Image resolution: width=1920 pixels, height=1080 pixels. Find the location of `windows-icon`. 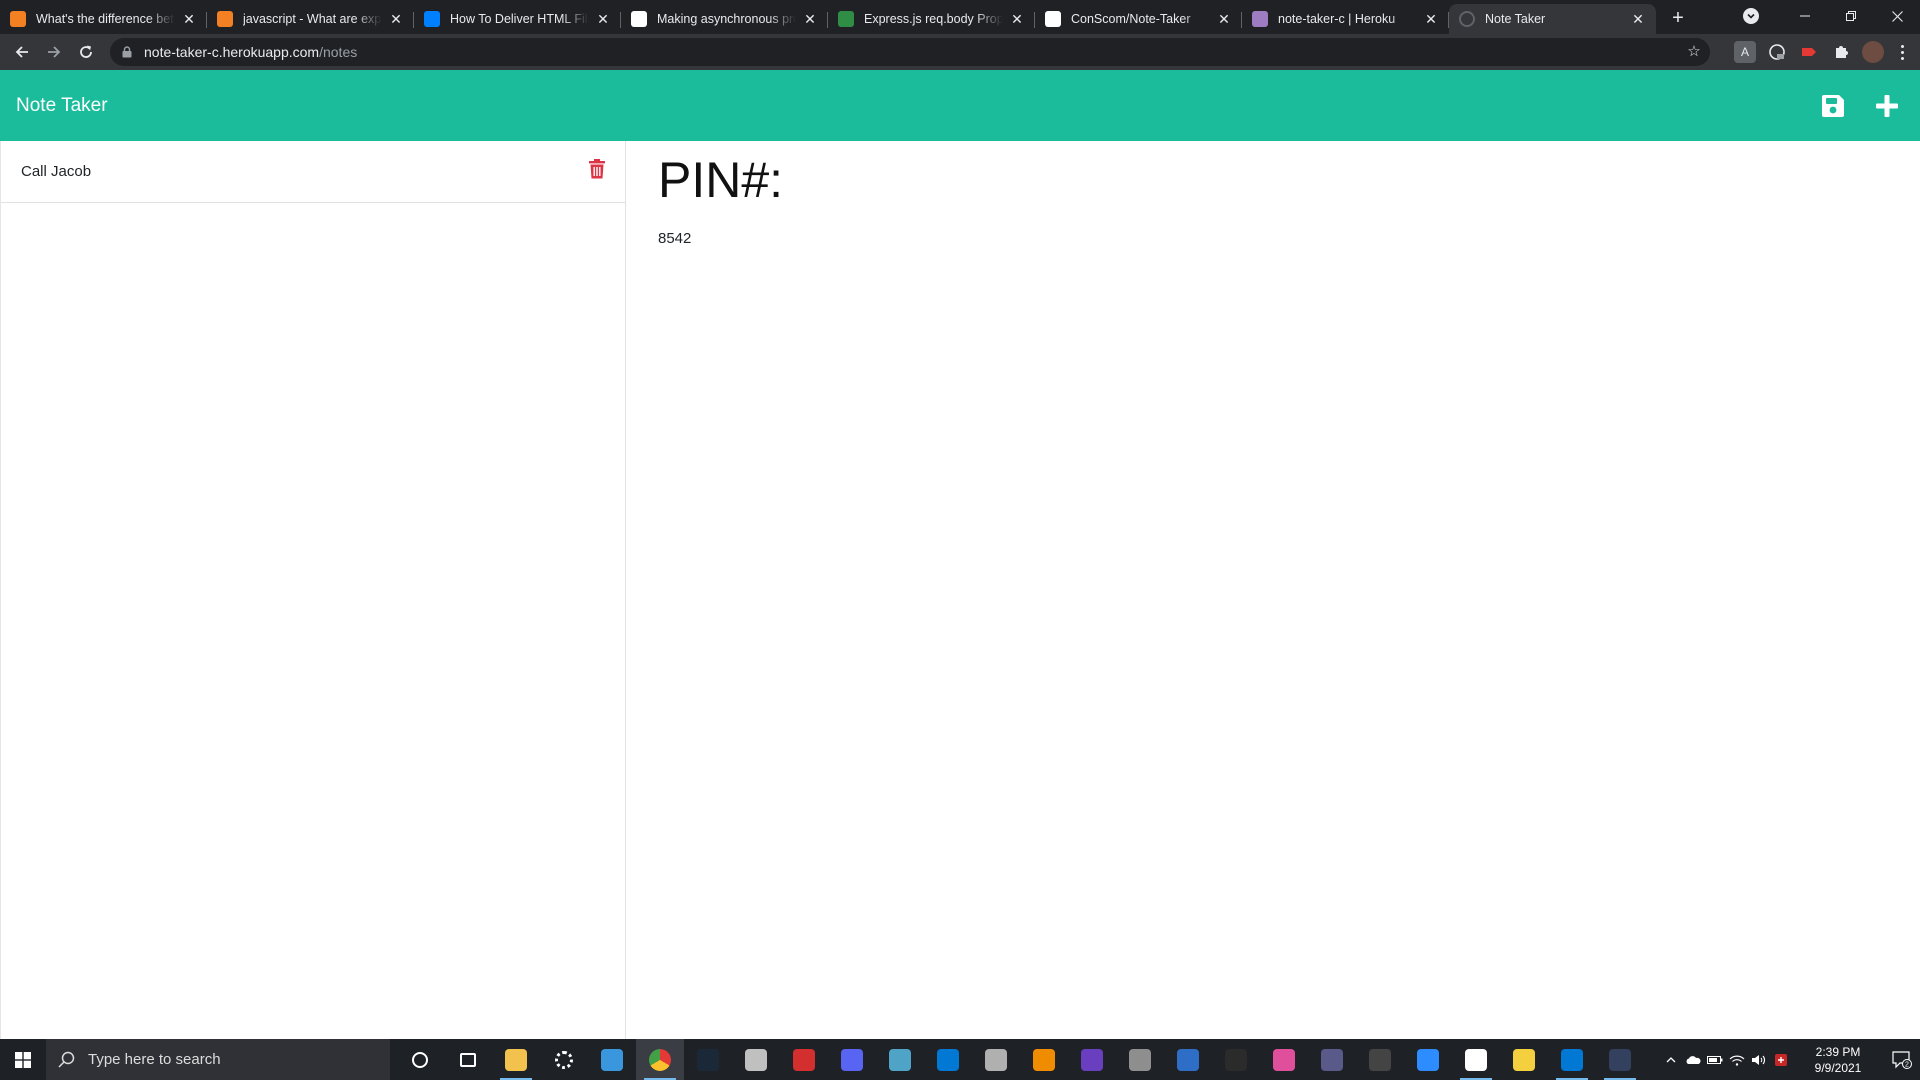

windows-icon is located at coordinates (23, 1059).